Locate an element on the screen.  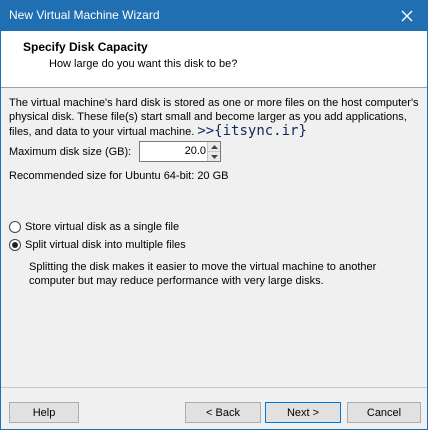
back-button: < Back is located at coordinates (223, 412).